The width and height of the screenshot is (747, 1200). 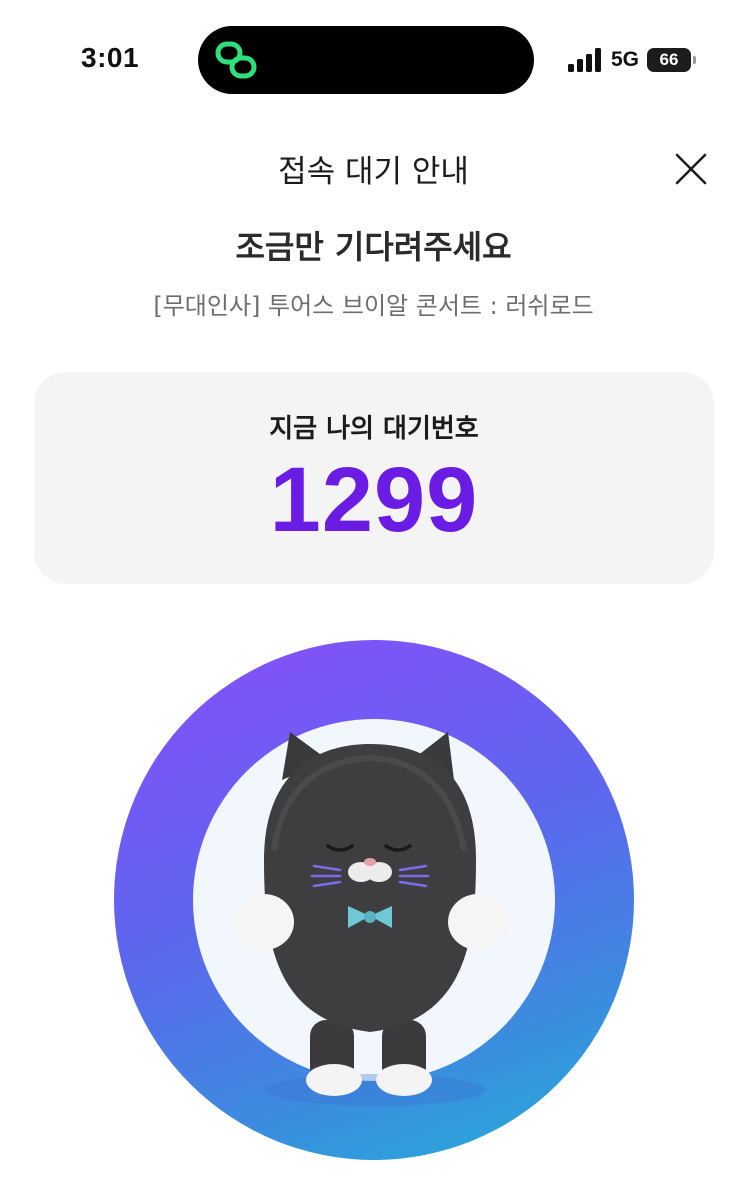 What do you see at coordinates (624, 59) in the screenshot?
I see `network-type: 5G` at bounding box center [624, 59].